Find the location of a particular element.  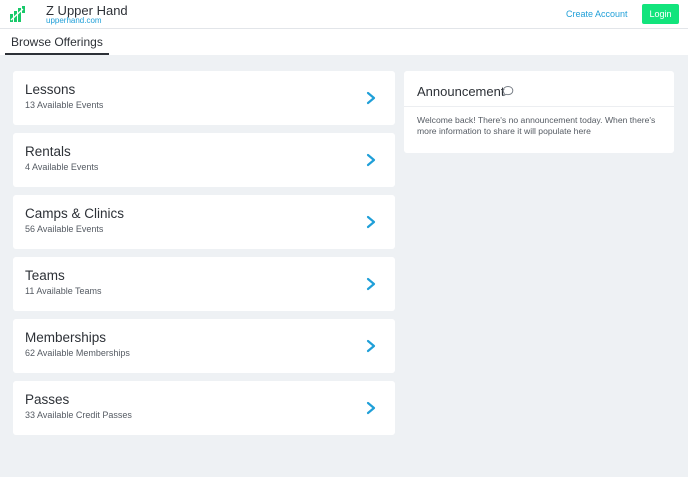

offering-card-rentals: Rentals 4 Available Events is located at coordinates (204, 160).